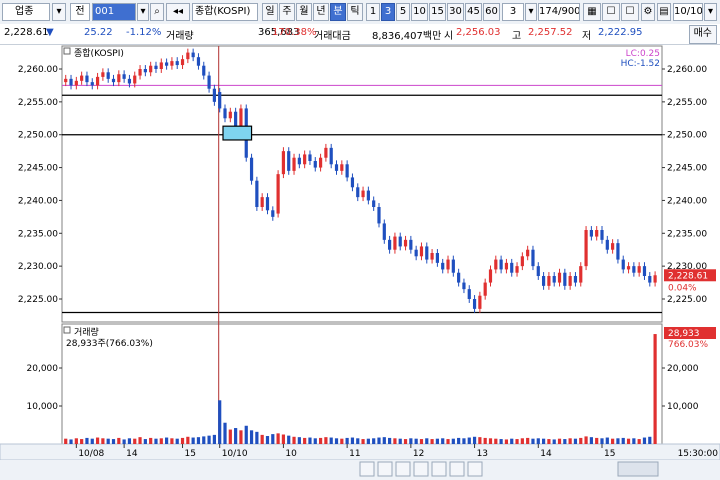 The width and height of the screenshot is (720, 480). What do you see at coordinates (114, 12) in the screenshot?
I see `code-input: 001` at bounding box center [114, 12].